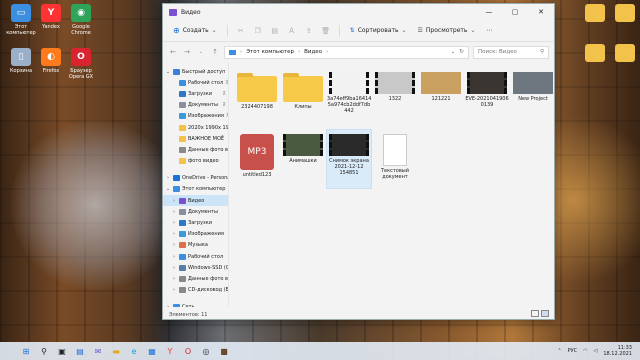 The width and height of the screenshot is (640, 360). Describe the element at coordinates (134, 351) in the screenshot. I see `edge-icon: e` at that location.